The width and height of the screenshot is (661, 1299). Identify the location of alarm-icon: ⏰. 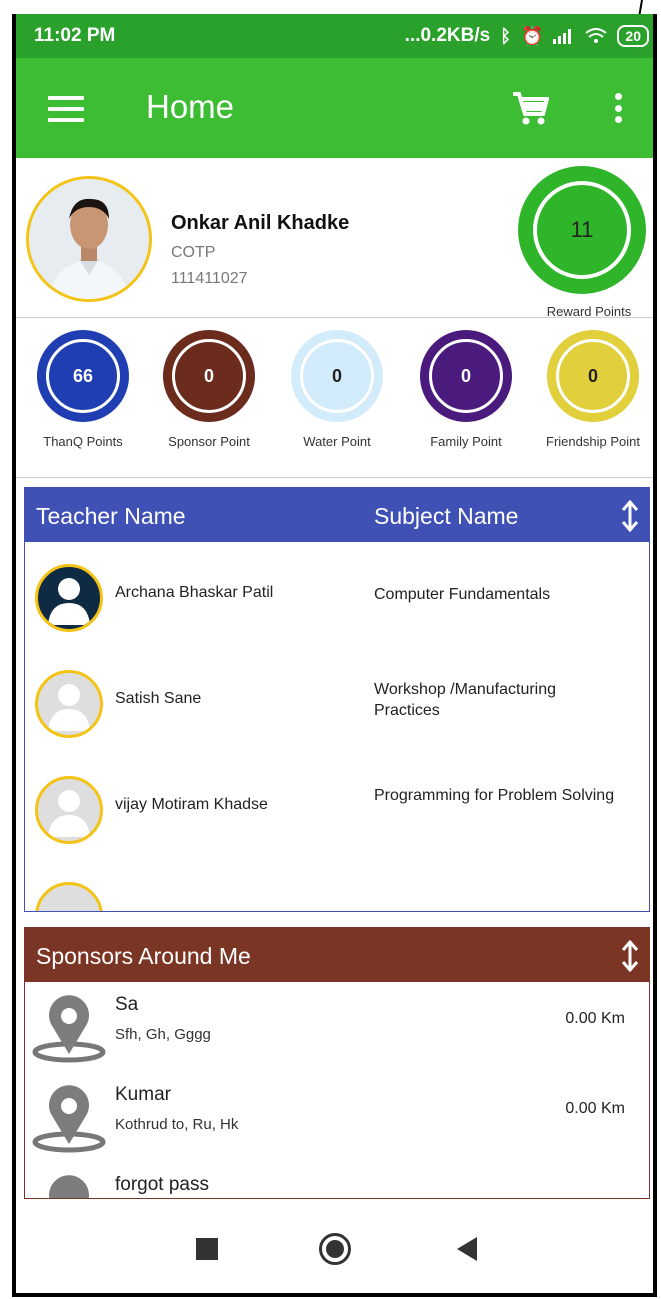
(532, 35).